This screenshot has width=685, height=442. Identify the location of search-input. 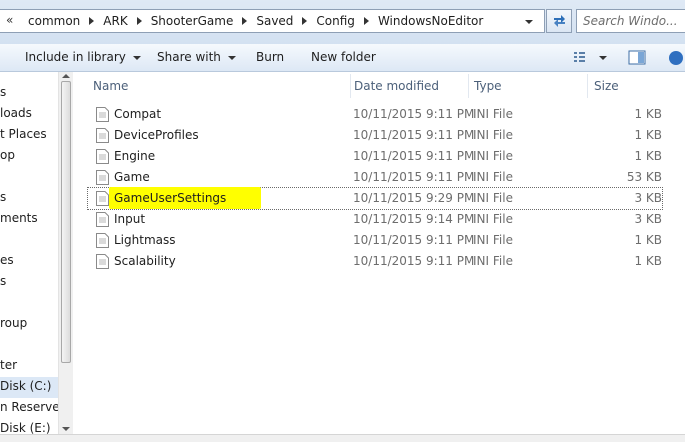
(633, 21).